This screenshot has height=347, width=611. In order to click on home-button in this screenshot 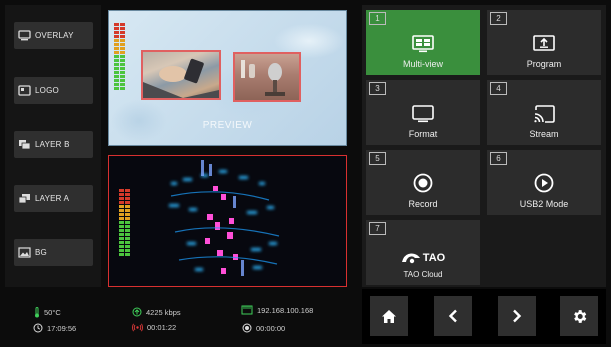, I will do `click(389, 316)`.